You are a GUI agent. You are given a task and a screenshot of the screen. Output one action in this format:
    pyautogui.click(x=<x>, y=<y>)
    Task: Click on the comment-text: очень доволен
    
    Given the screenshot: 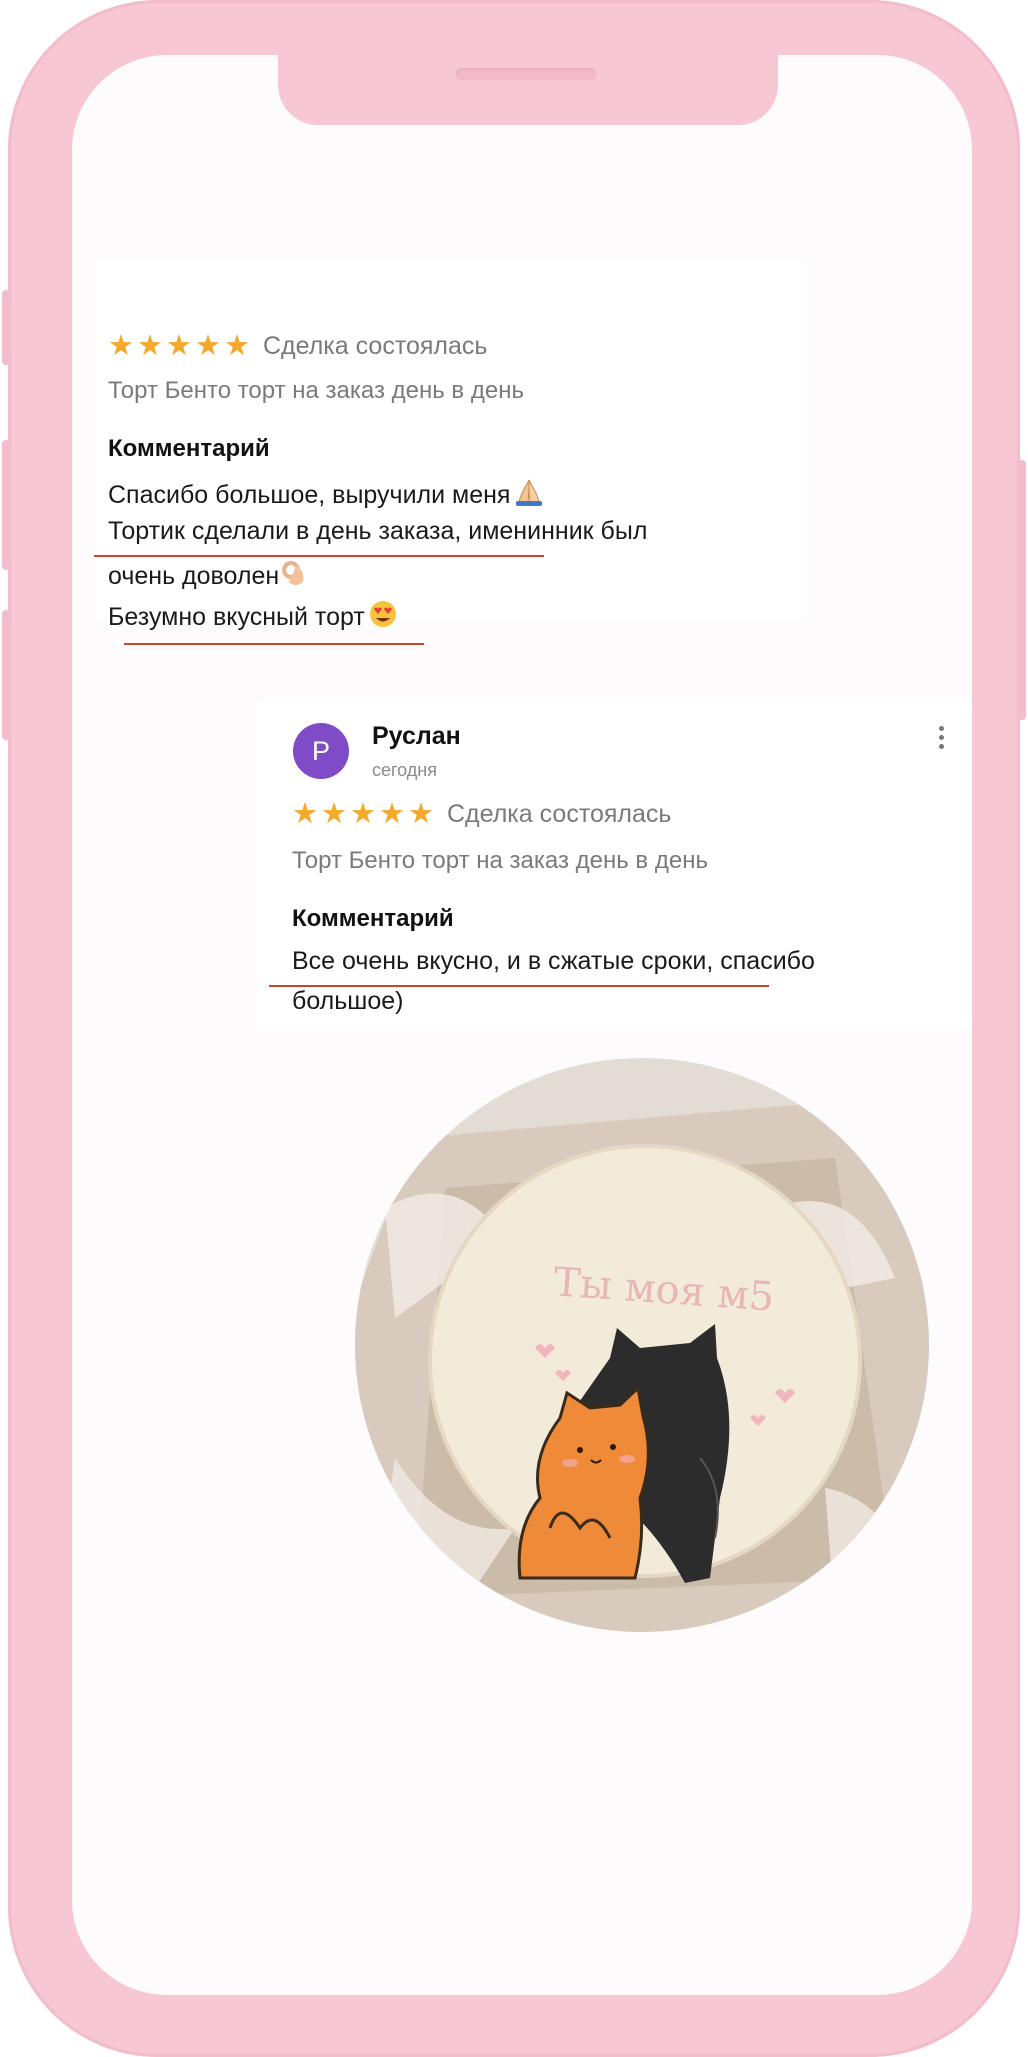 What is the action you would take?
    pyautogui.click(x=194, y=576)
    